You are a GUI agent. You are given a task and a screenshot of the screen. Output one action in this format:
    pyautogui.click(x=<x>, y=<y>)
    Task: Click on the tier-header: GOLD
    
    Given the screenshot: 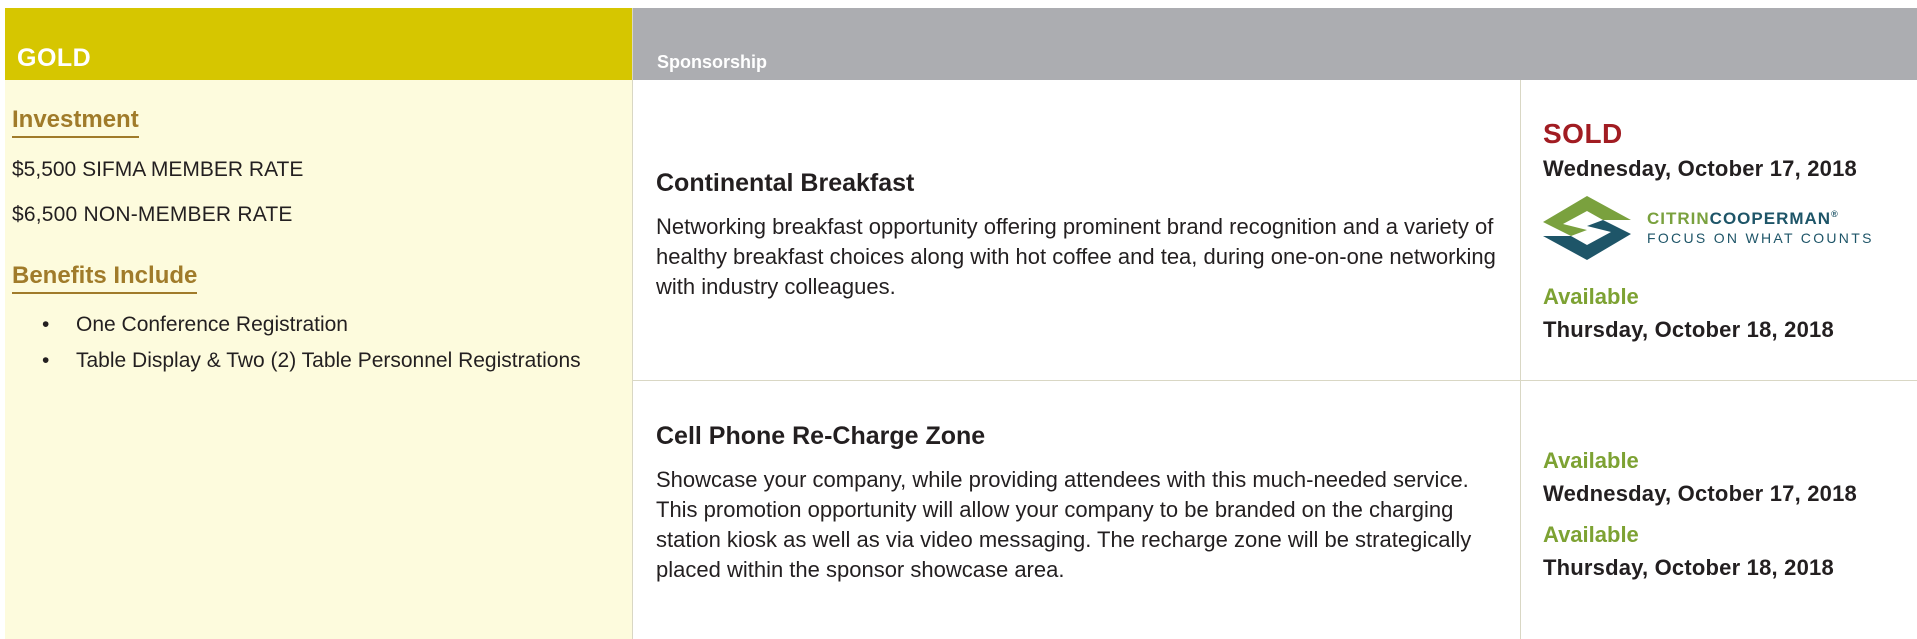 What is the action you would take?
    pyautogui.click(x=318, y=44)
    